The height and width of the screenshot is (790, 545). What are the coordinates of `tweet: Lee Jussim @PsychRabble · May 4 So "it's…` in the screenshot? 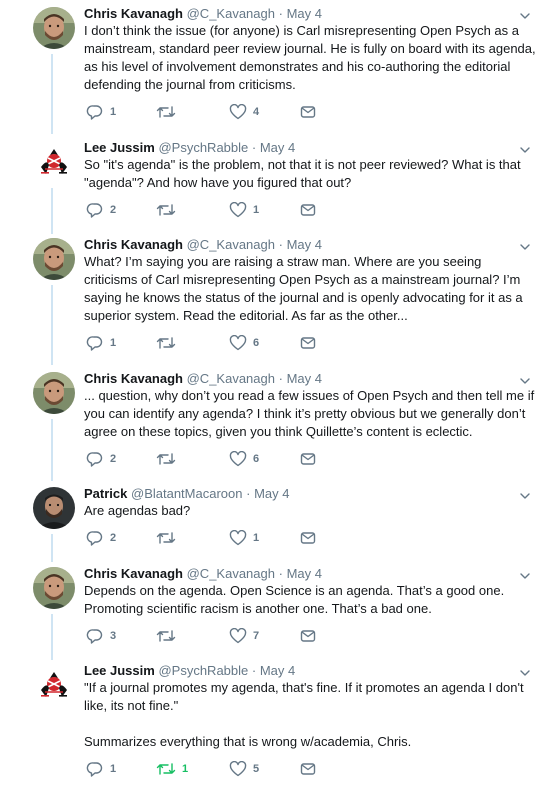 It's located at (272, 187).